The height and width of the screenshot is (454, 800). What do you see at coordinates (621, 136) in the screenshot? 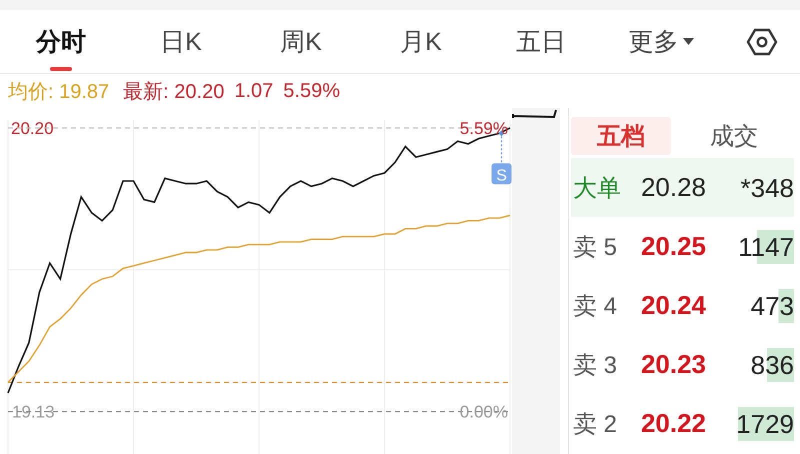
I see `order-book-tab: 五档` at bounding box center [621, 136].